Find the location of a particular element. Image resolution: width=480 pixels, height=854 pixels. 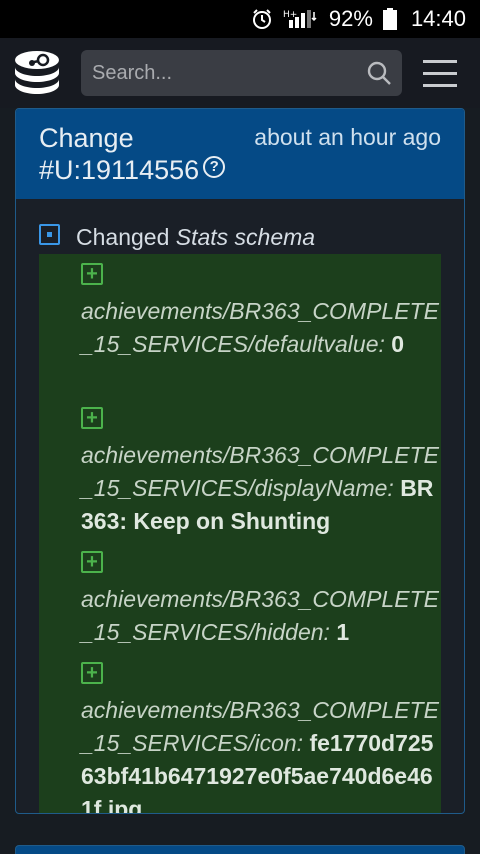

alarm-icon is located at coordinates (262, 19).